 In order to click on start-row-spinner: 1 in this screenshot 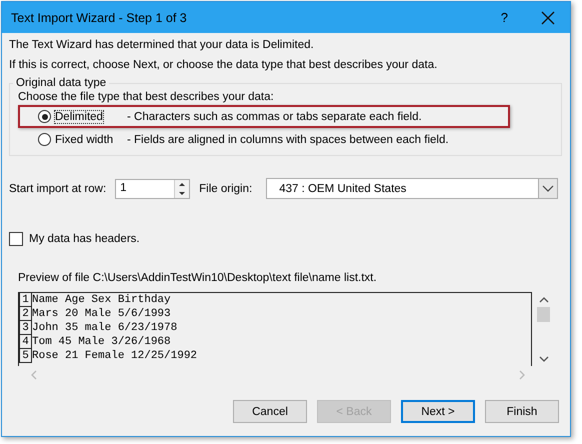, I will do `click(152, 188)`.